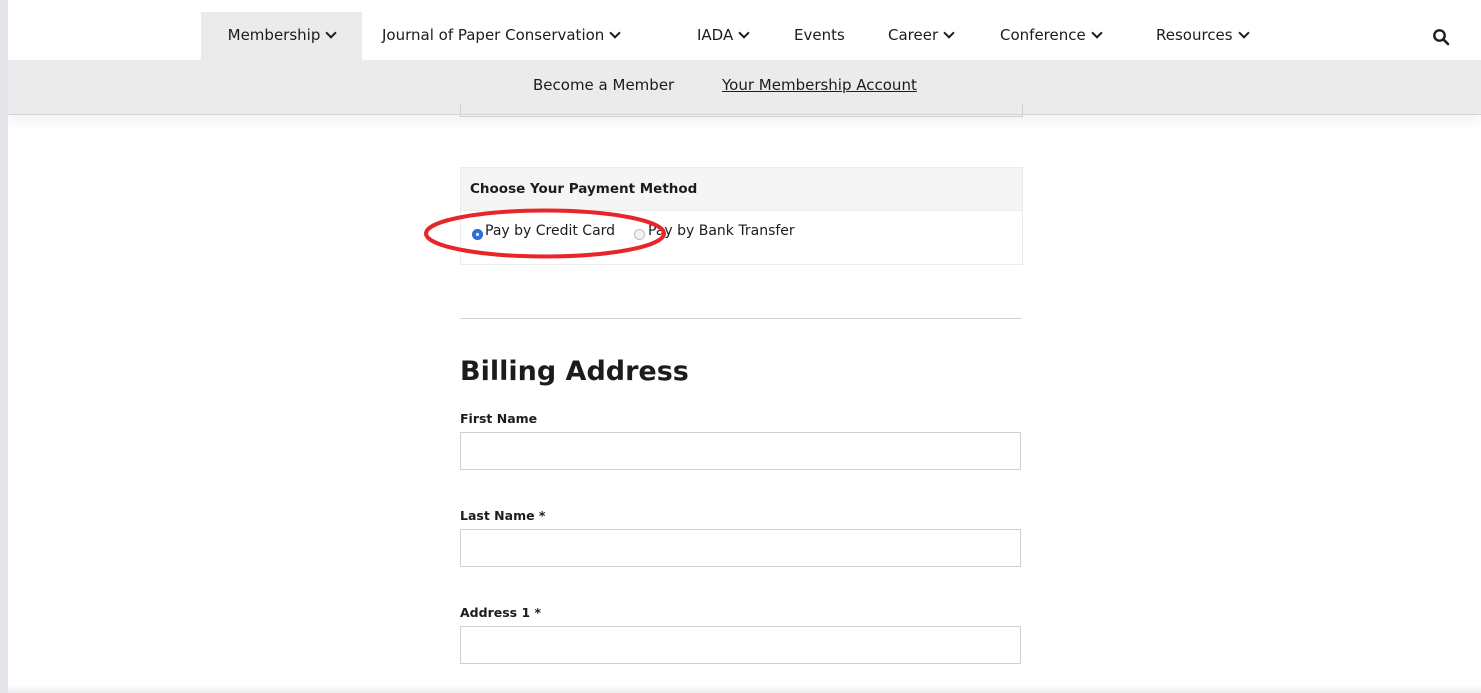 The height and width of the screenshot is (693, 1481). What do you see at coordinates (603, 85) in the screenshot?
I see `subnav-become-member: Become a Member` at bounding box center [603, 85].